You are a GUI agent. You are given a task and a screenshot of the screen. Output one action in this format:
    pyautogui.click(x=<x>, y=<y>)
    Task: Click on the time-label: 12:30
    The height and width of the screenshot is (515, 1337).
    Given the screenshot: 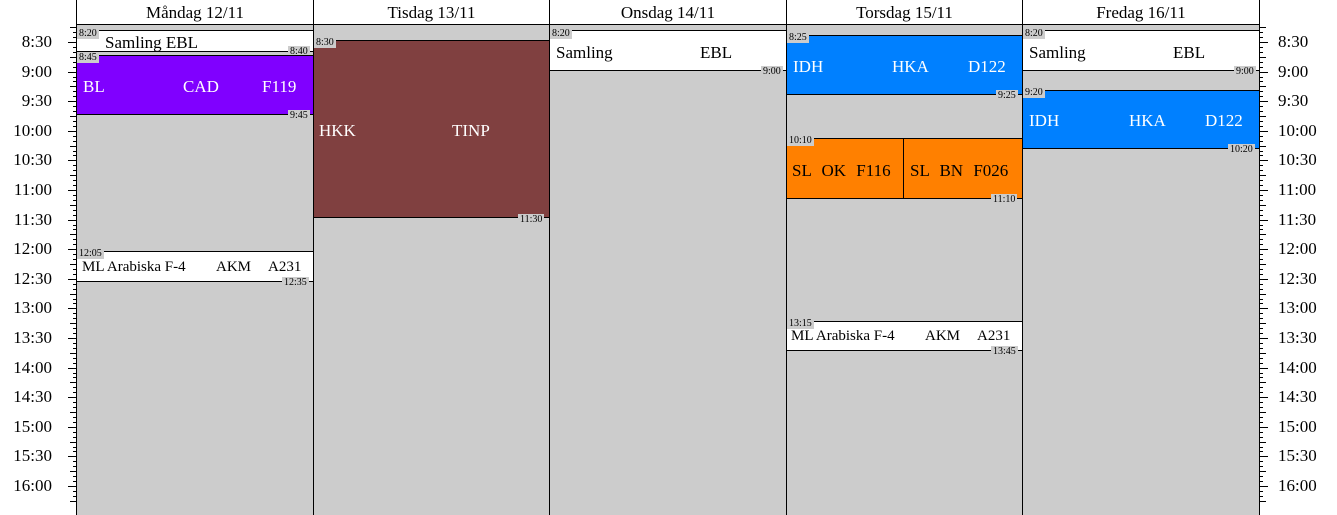 What is the action you would take?
    pyautogui.click(x=1297, y=278)
    